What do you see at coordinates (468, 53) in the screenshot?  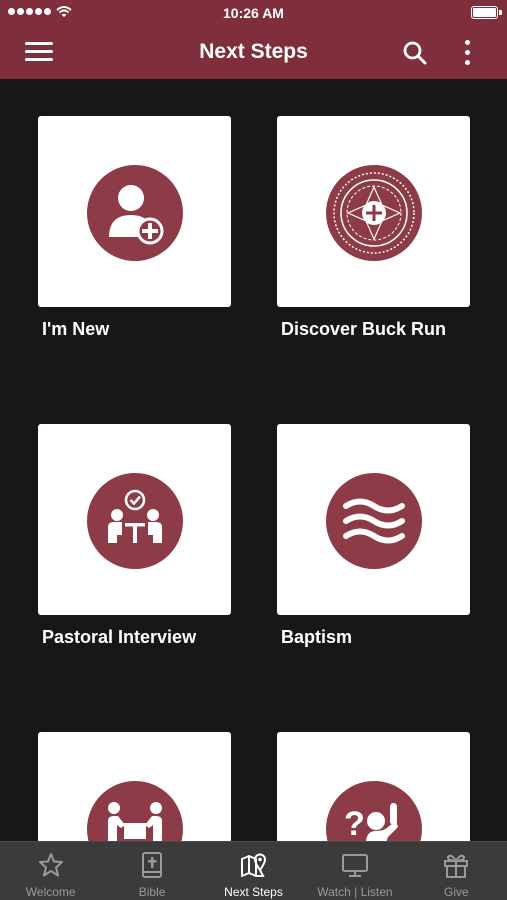 I see `more-vertical-icon` at bounding box center [468, 53].